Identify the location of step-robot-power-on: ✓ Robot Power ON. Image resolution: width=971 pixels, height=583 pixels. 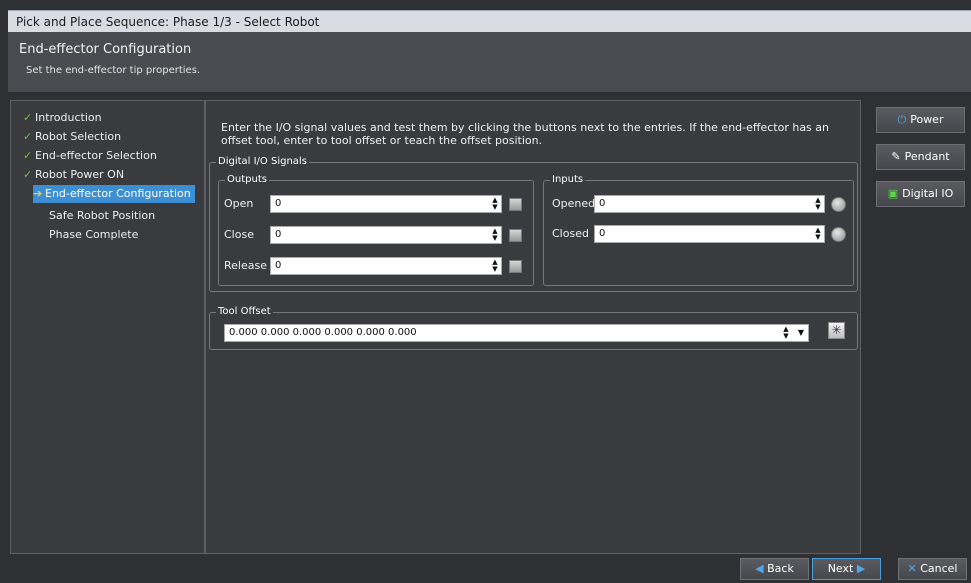
(73, 175).